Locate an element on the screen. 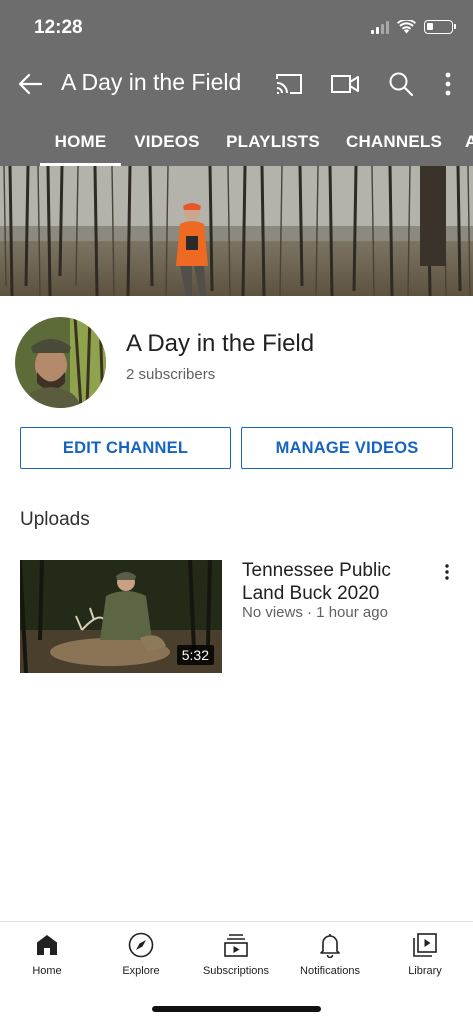  tab-playlists: PLAYLISTS is located at coordinates (273, 142).